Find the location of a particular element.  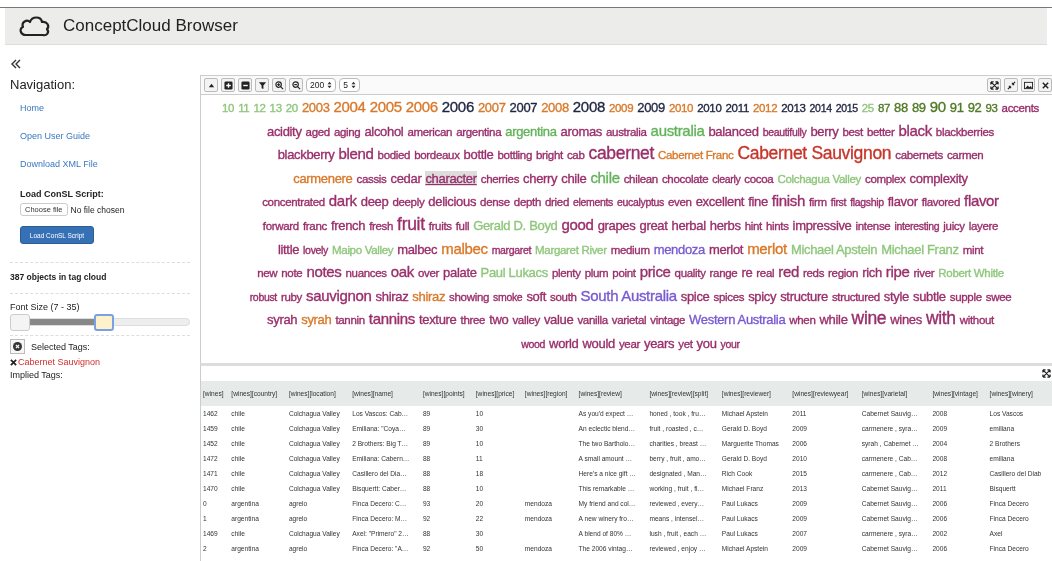

plus-icon is located at coordinates (228, 85).